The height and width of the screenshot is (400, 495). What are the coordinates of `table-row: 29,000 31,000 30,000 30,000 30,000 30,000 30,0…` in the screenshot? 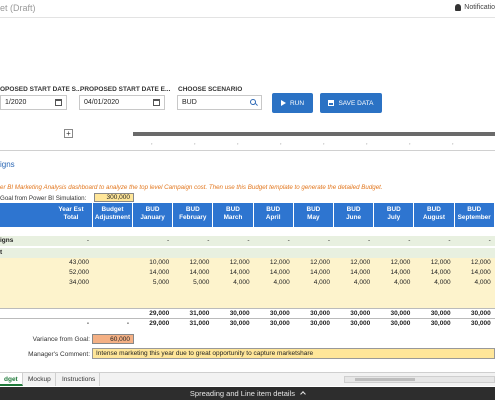 It's located at (247, 313).